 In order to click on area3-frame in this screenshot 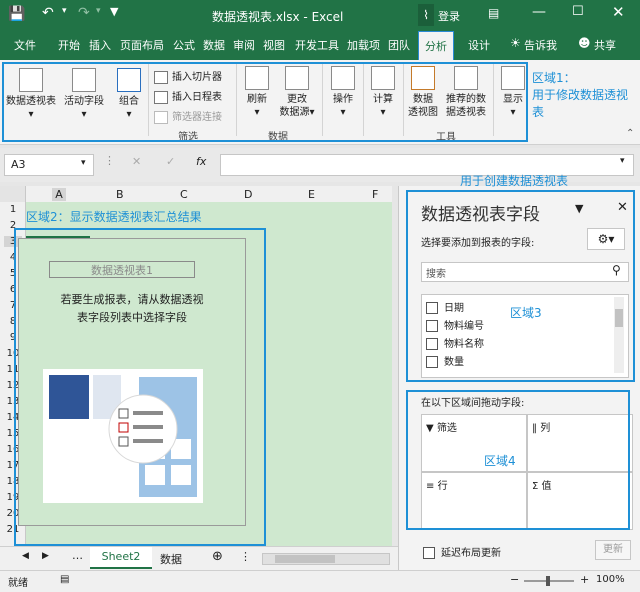, I will do `click(520, 286)`.